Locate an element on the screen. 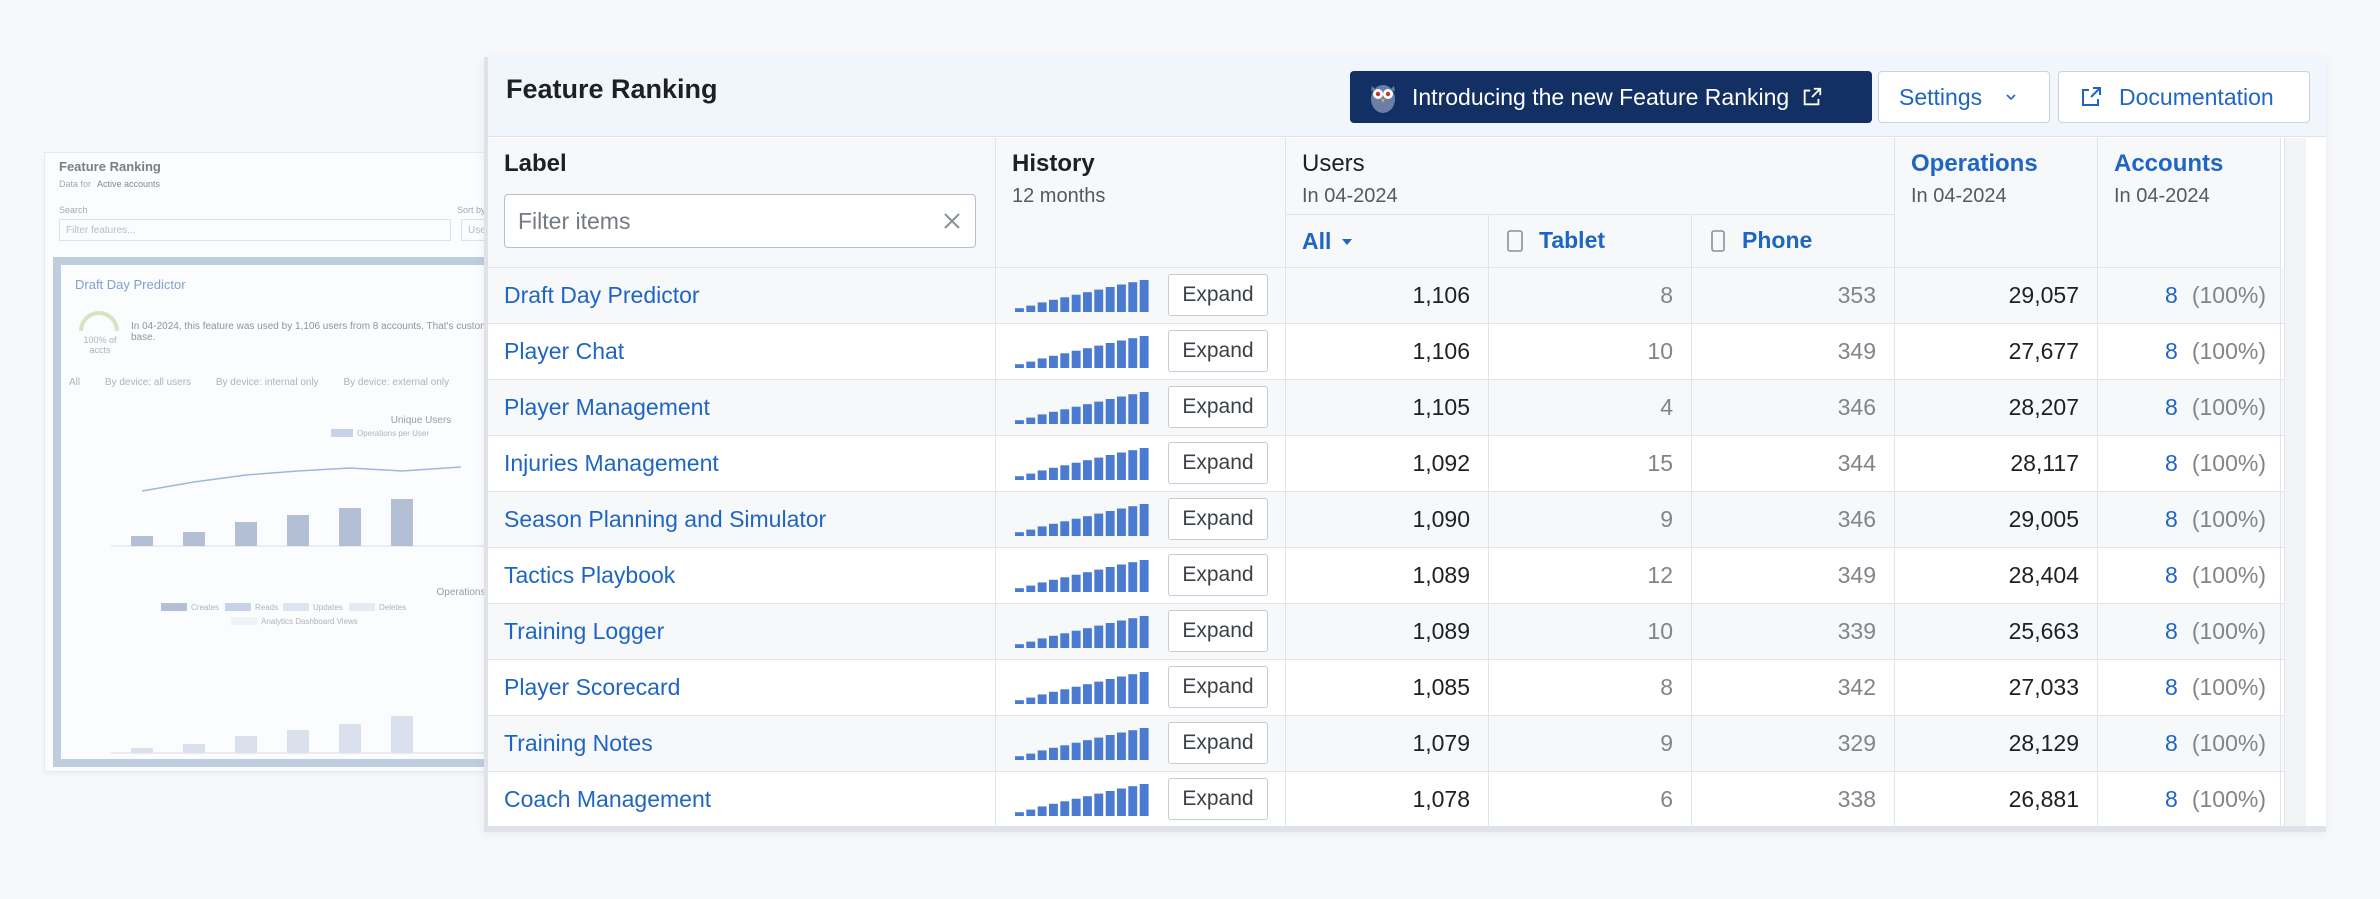 Image resolution: width=2380 pixels, height=899 pixels. feature-label-link: Tactics Playbook is located at coordinates (742, 575).